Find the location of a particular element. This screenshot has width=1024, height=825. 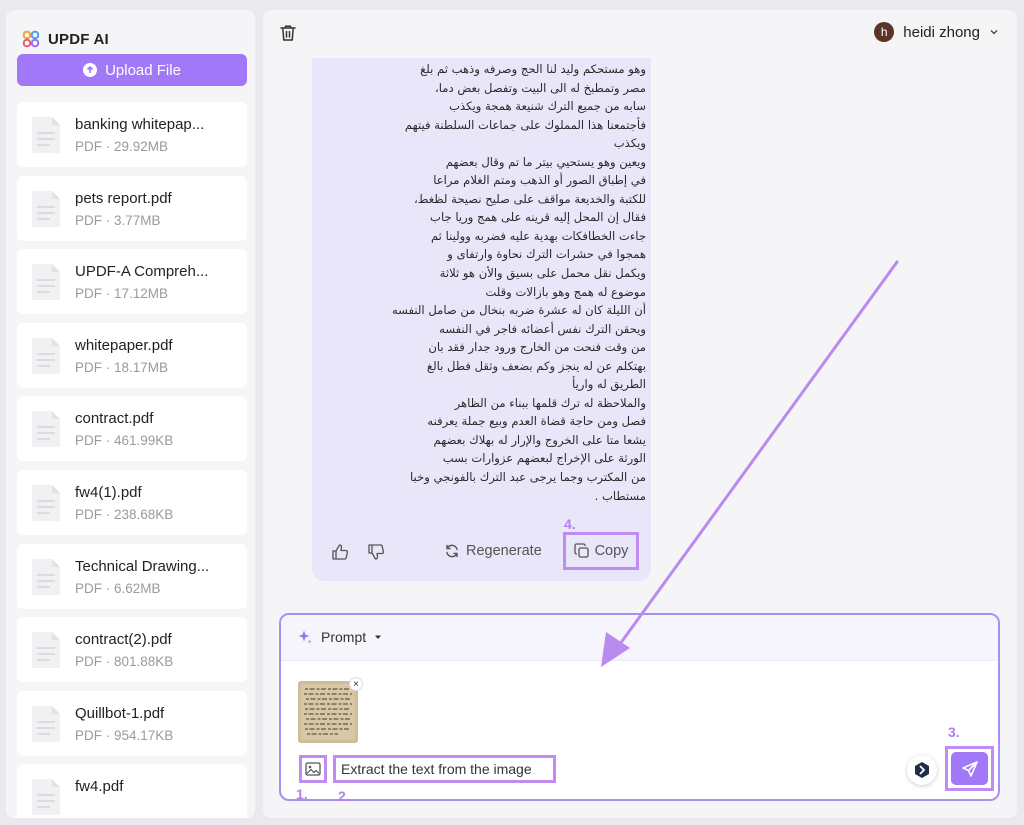

send-icon is located at coordinates (969, 768).